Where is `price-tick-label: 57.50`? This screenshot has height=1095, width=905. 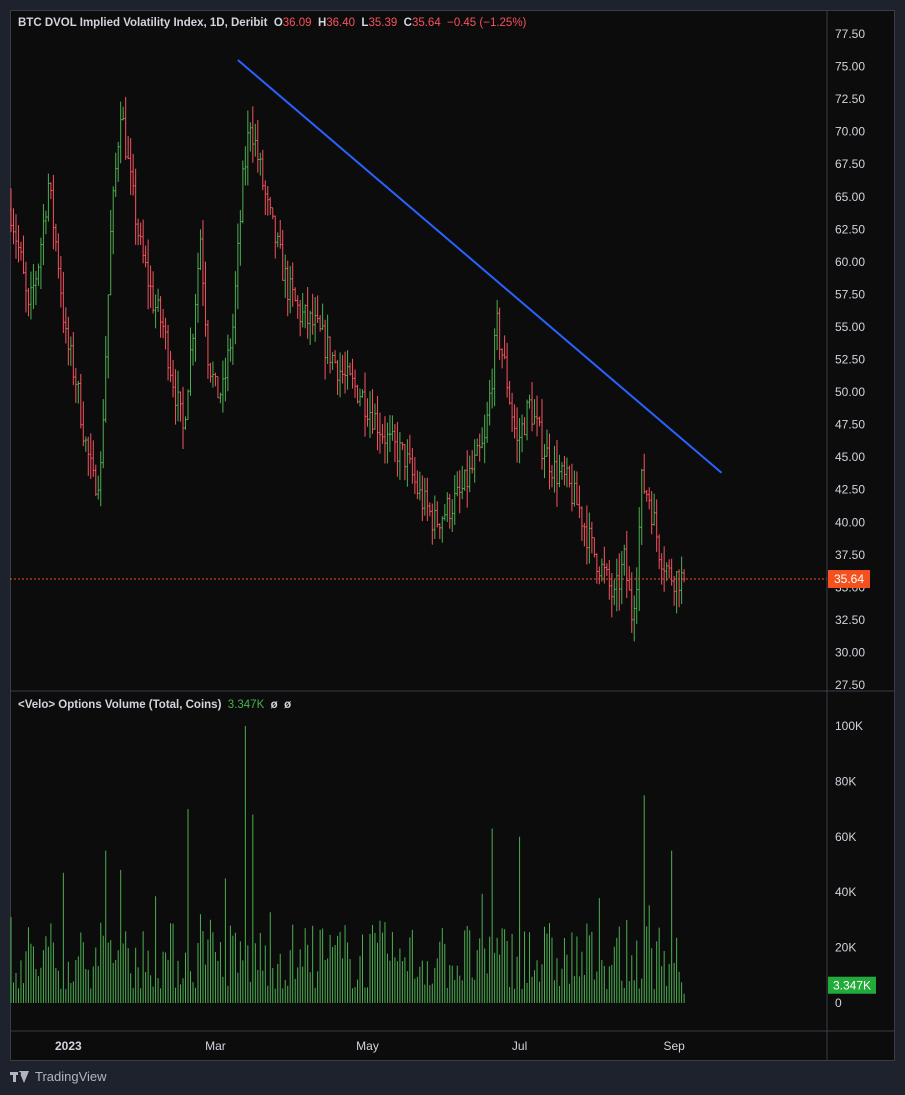 price-tick-label: 57.50 is located at coordinates (850, 294).